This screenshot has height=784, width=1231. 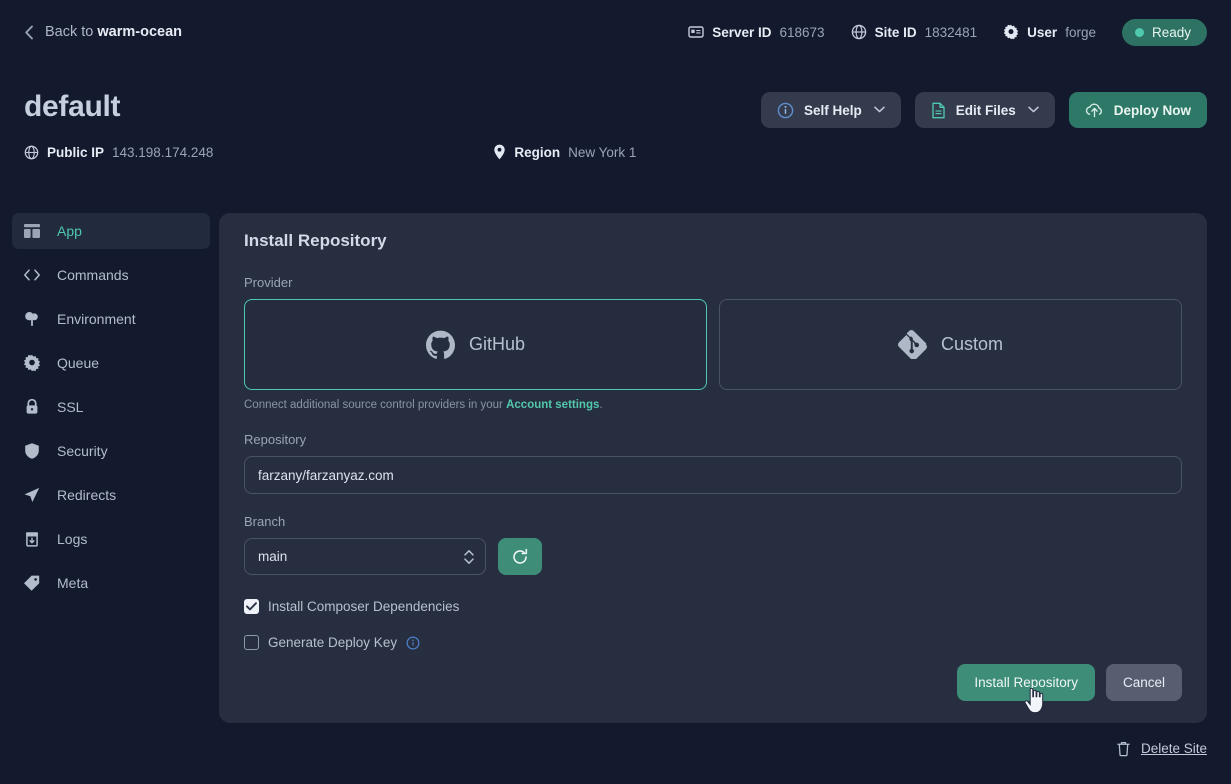 I want to click on branch-select: main, so click(x=365, y=556).